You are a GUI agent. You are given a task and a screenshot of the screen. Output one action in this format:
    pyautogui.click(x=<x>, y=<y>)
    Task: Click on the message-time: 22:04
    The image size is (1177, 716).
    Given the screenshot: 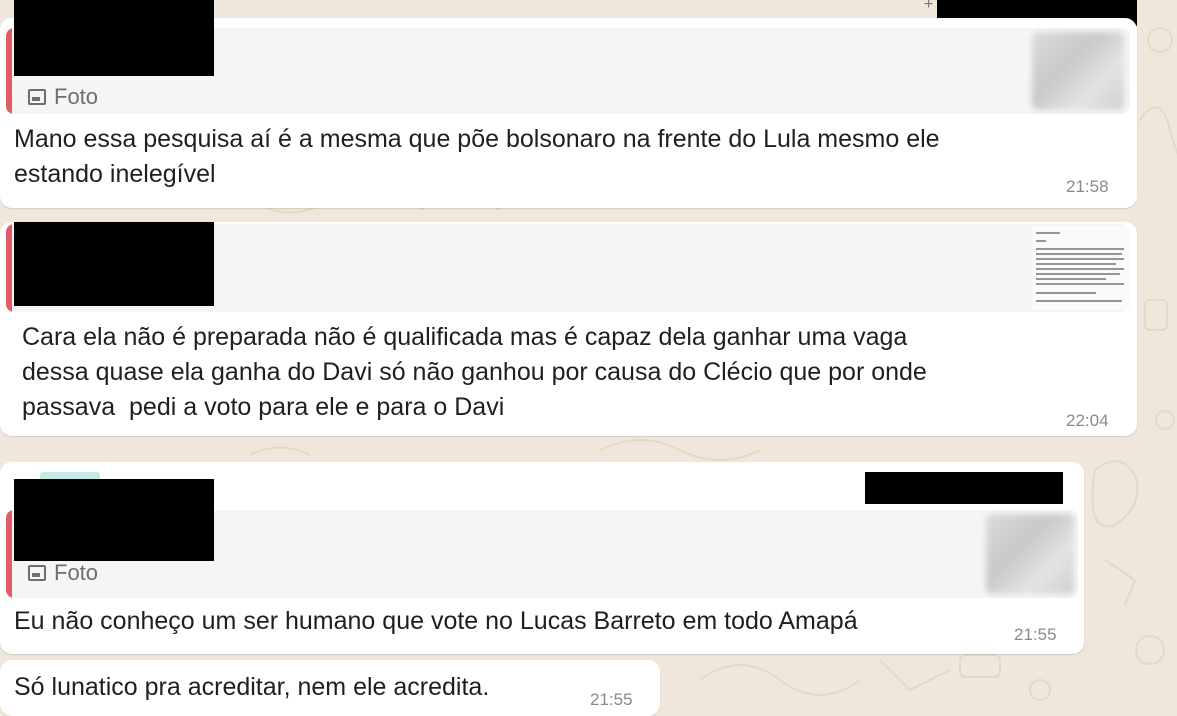 What is the action you would take?
    pyautogui.click(x=1087, y=420)
    